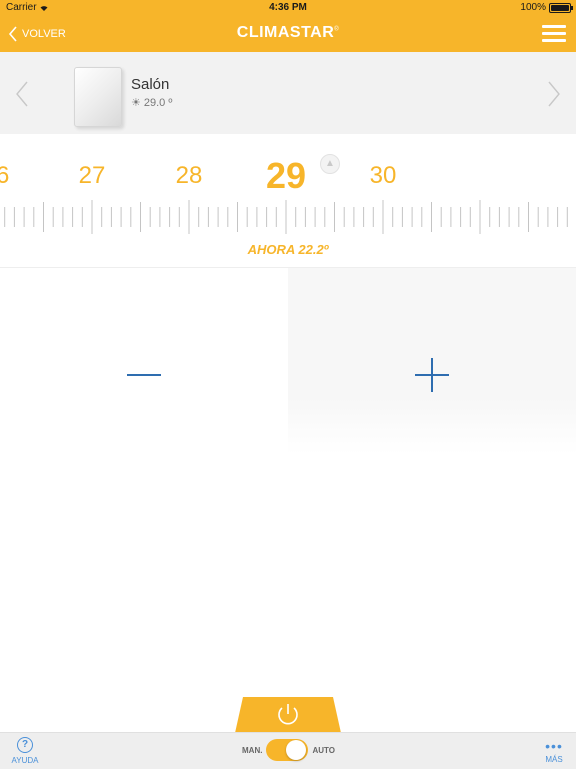 This screenshot has height=769, width=576. I want to click on chevron-left-icon, so click(22, 94).